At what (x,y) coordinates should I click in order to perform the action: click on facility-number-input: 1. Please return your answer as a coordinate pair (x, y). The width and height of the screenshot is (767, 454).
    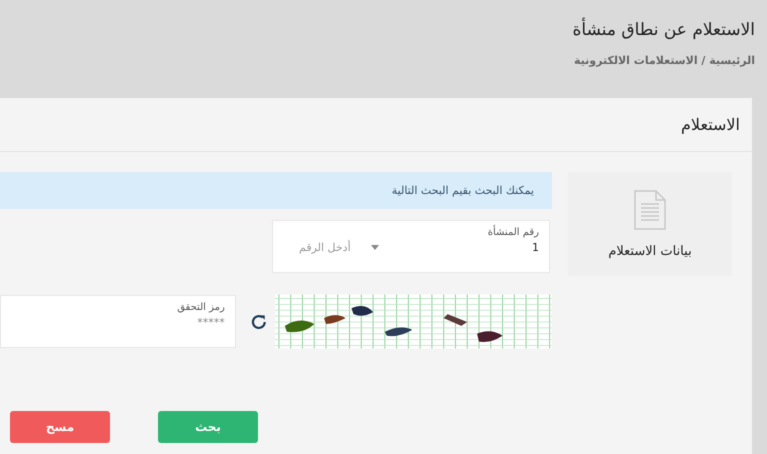
    Looking at the image, I should click on (499, 247).